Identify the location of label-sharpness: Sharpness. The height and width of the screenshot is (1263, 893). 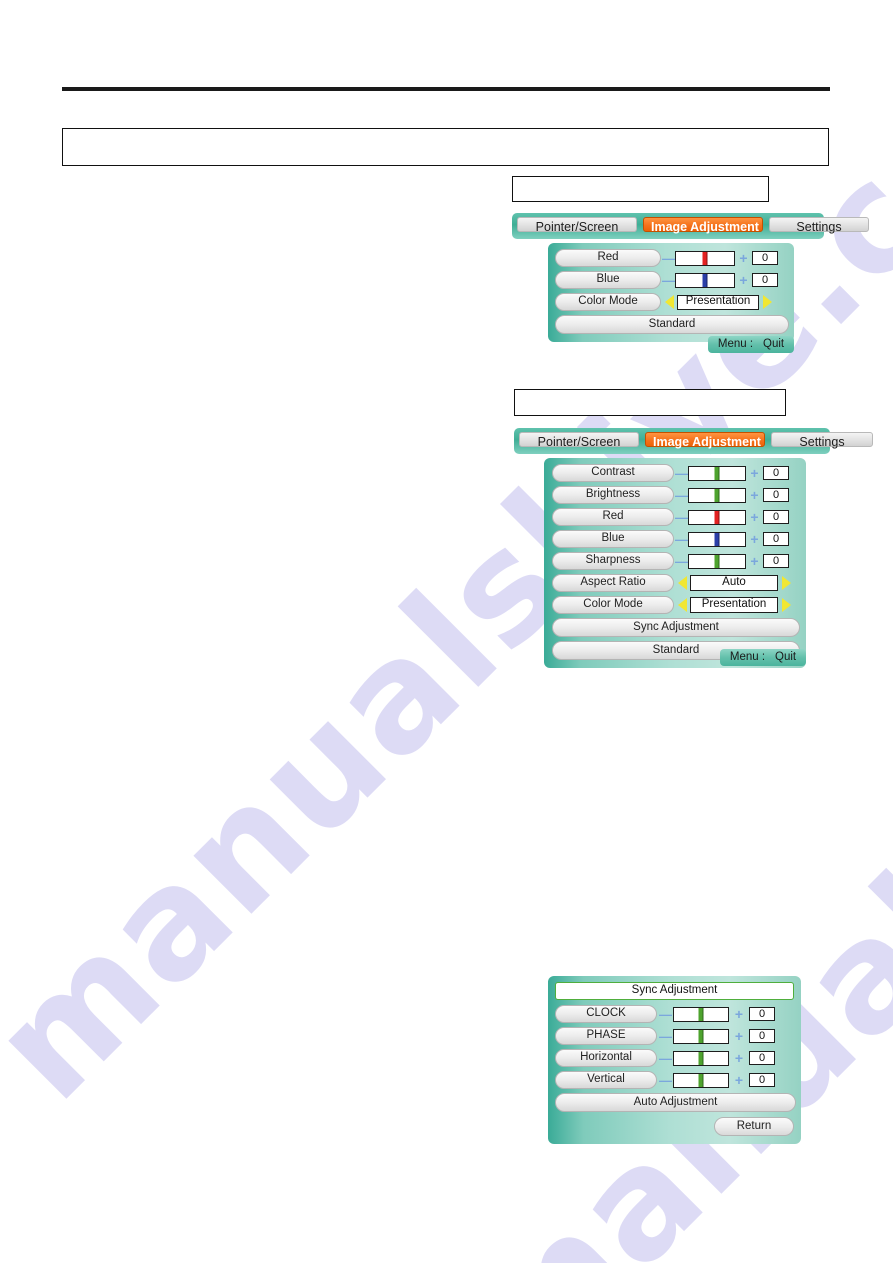
(613, 561).